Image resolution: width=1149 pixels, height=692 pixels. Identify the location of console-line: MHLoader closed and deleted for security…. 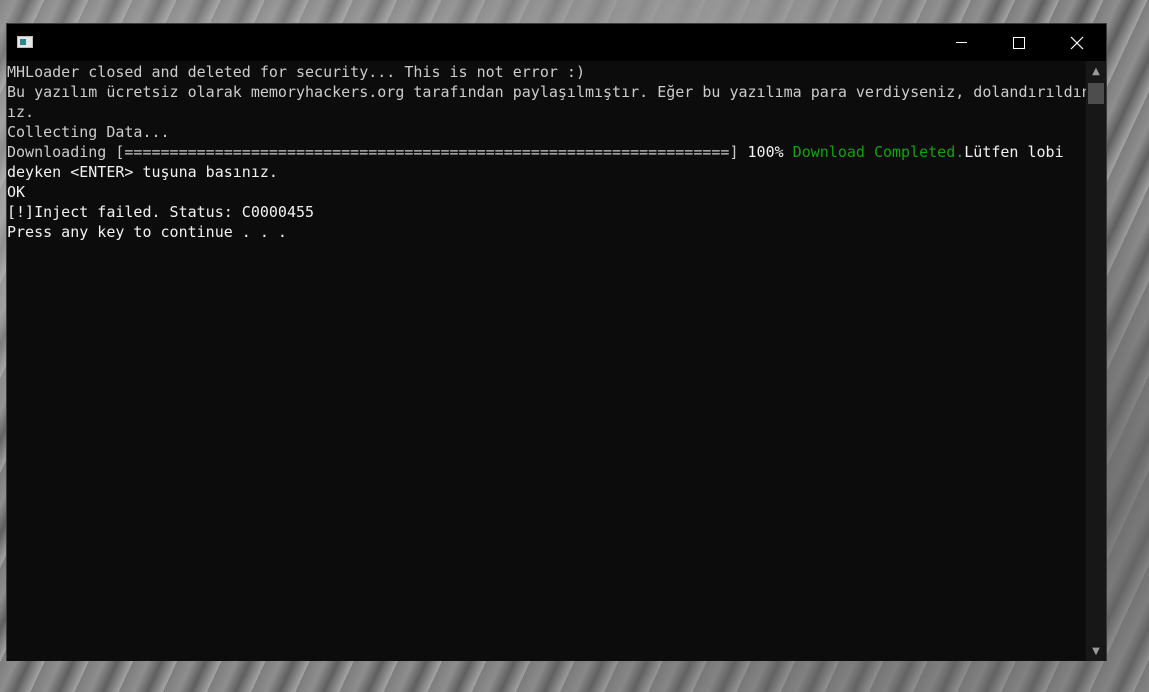
(296, 72).